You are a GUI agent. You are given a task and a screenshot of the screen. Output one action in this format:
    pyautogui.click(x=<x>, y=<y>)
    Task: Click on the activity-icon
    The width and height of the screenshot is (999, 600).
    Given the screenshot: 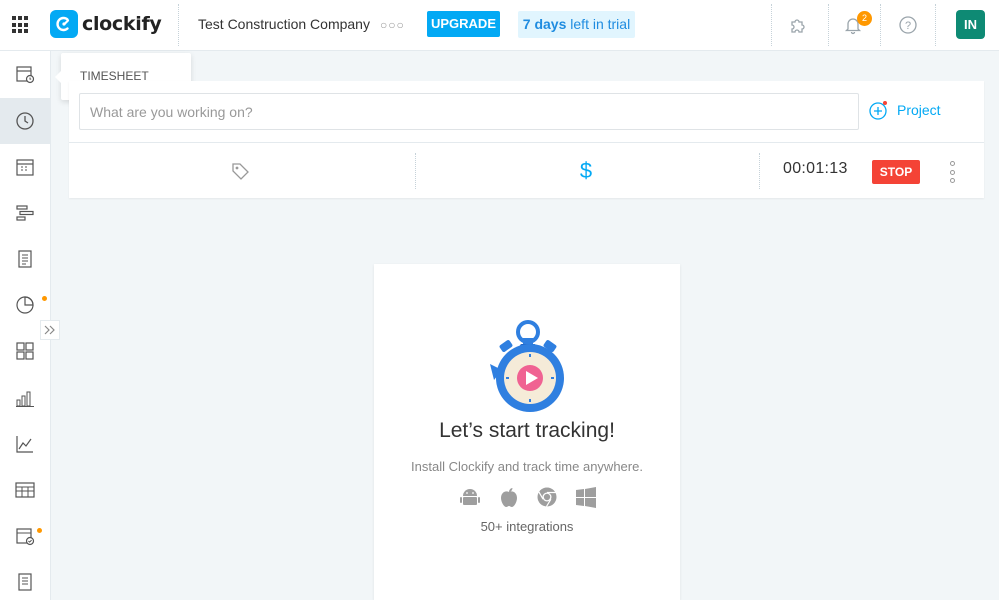 What is the action you would take?
    pyautogui.click(x=24, y=444)
    